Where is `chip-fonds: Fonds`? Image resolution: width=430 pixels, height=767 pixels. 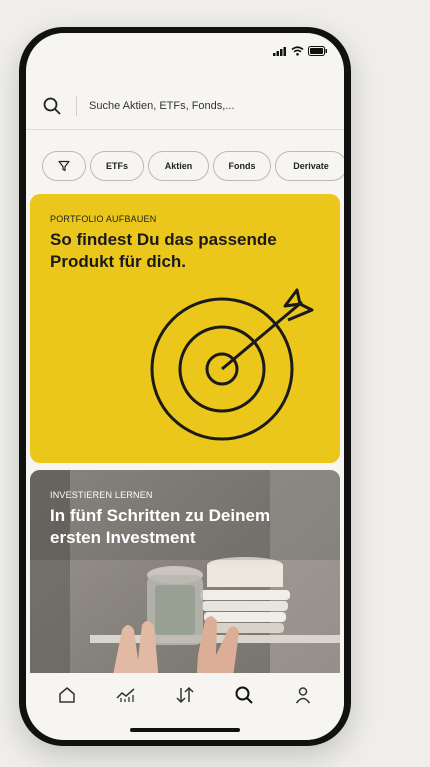 chip-fonds: Fonds is located at coordinates (242, 166).